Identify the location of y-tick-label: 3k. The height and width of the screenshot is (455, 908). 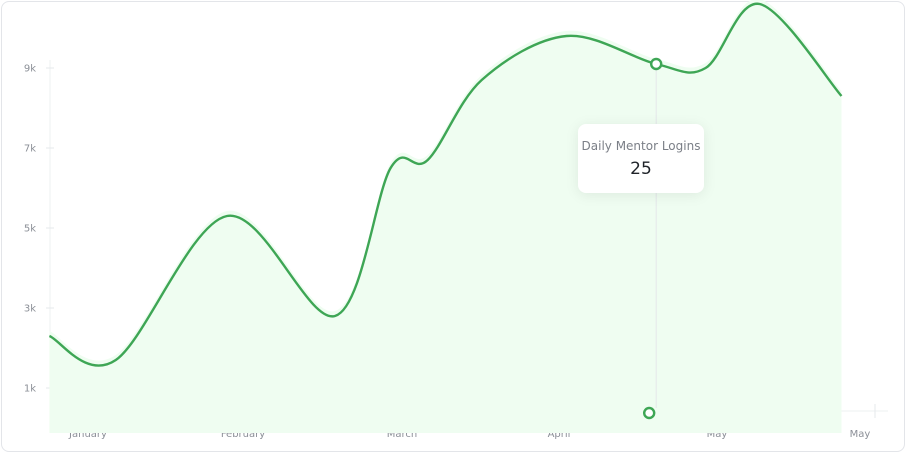
(30, 309).